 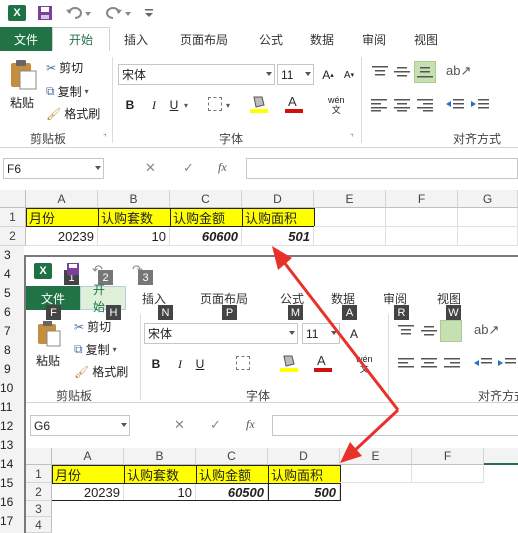 What do you see at coordinates (339, 333) in the screenshot?
I see `arrow-line-up` at bounding box center [339, 333].